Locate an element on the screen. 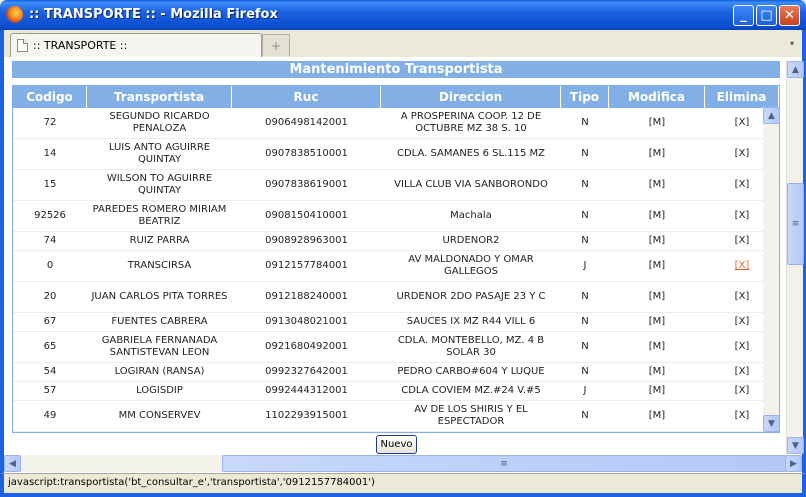 The height and width of the screenshot is (497, 806). hthumb-grip-icon: ≡ is located at coordinates (504, 463).